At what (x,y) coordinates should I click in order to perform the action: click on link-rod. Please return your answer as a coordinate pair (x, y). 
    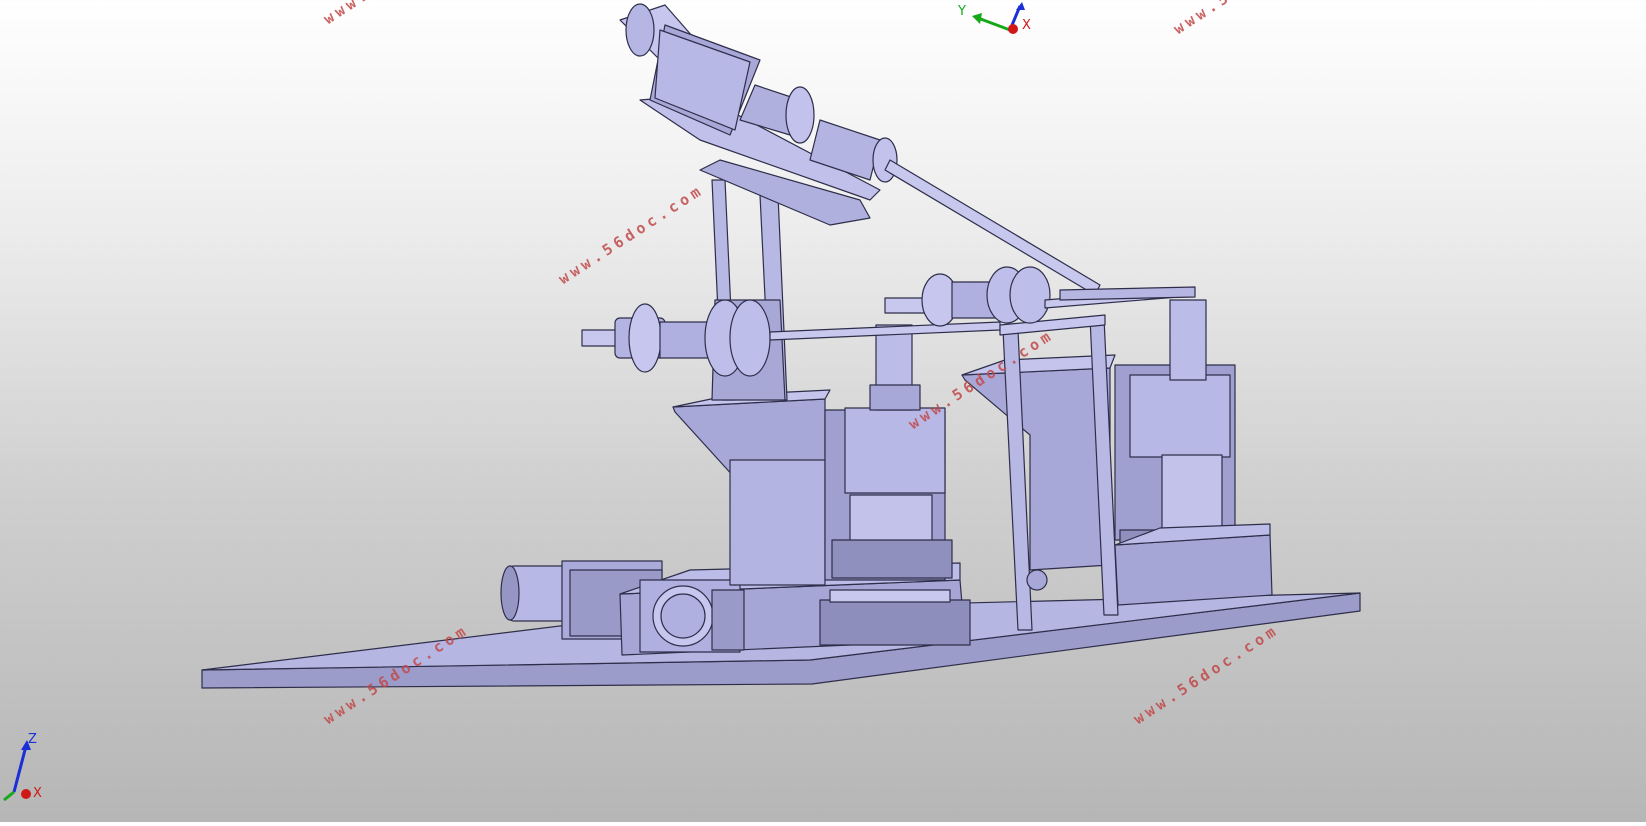
    Looking at the image, I should click on (1127, 293).